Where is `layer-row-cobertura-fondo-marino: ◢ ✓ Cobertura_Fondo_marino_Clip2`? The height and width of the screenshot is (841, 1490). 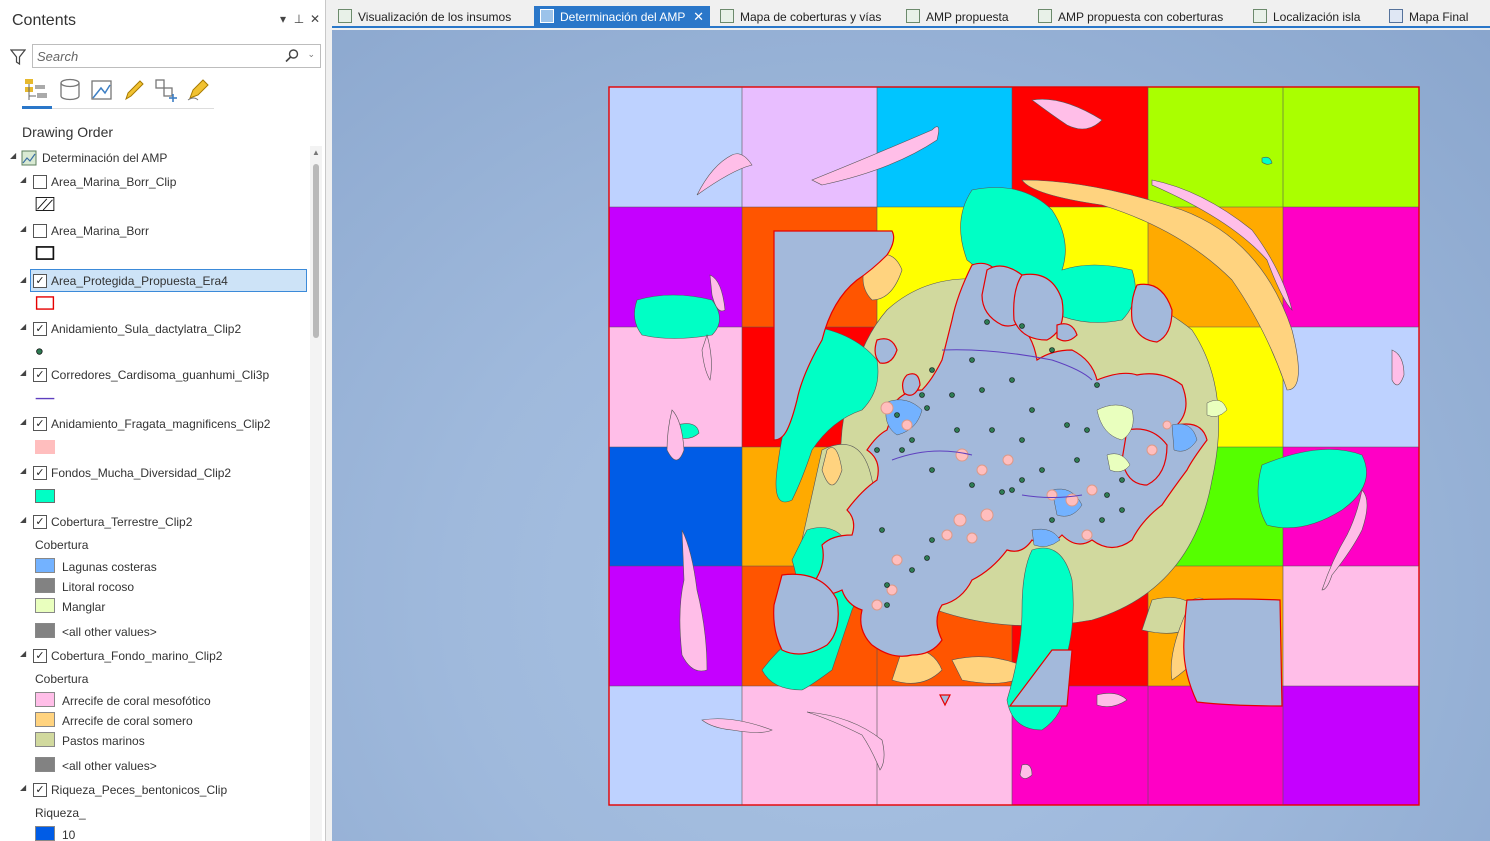 layer-row-cobertura-fondo-marino: ◢ ✓ Cobertura_Fondo_marino_Clip2 is located at coordinates (155, 656).